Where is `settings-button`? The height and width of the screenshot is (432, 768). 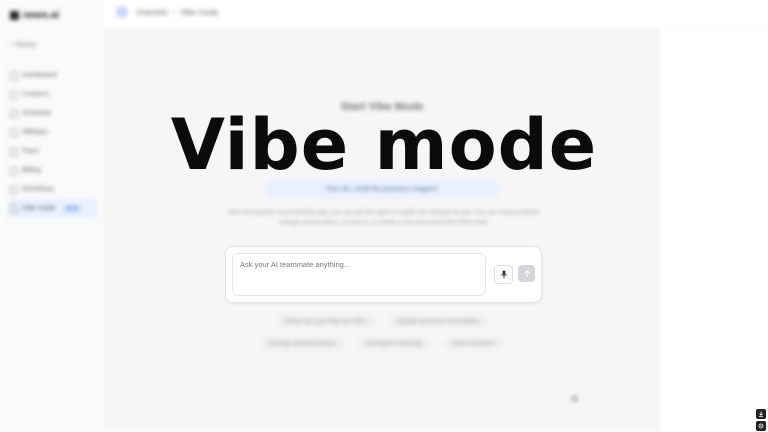 settings-button is located at coordinates (761, 426).